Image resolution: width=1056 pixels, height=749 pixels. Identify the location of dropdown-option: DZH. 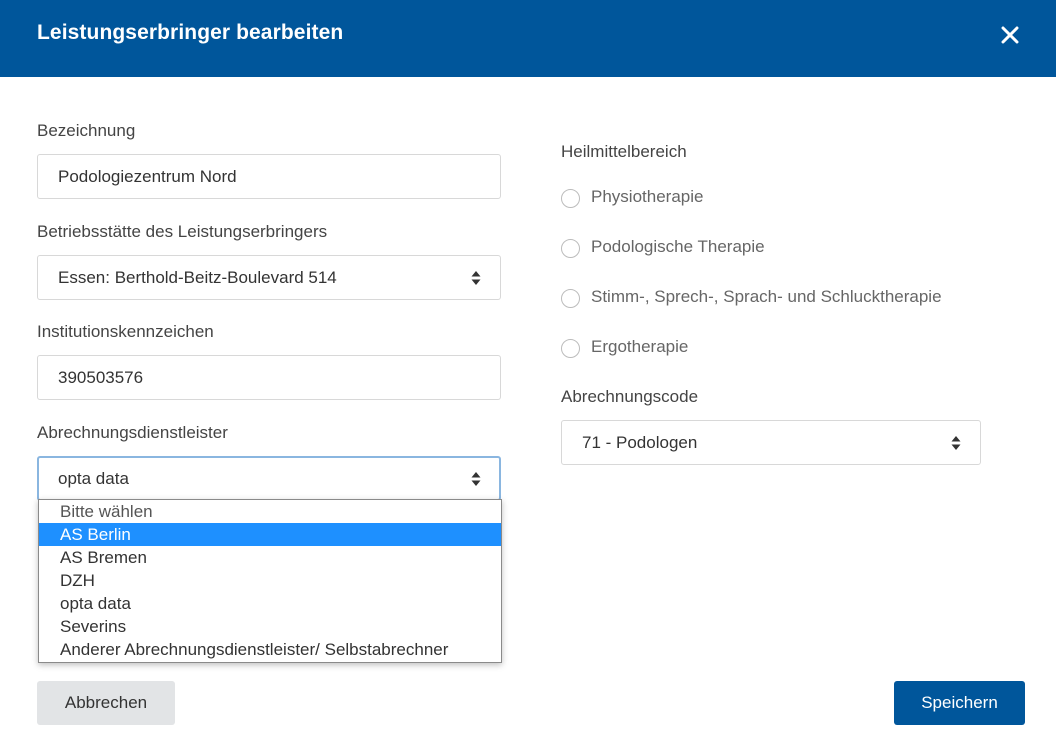
(270, 580).